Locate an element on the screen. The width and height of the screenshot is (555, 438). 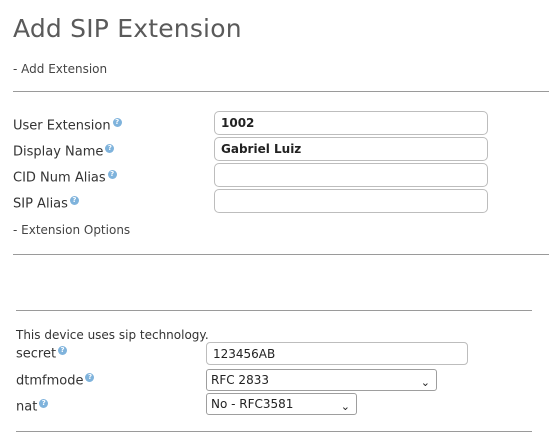
display-name-input is located at coordinates (351, 149).